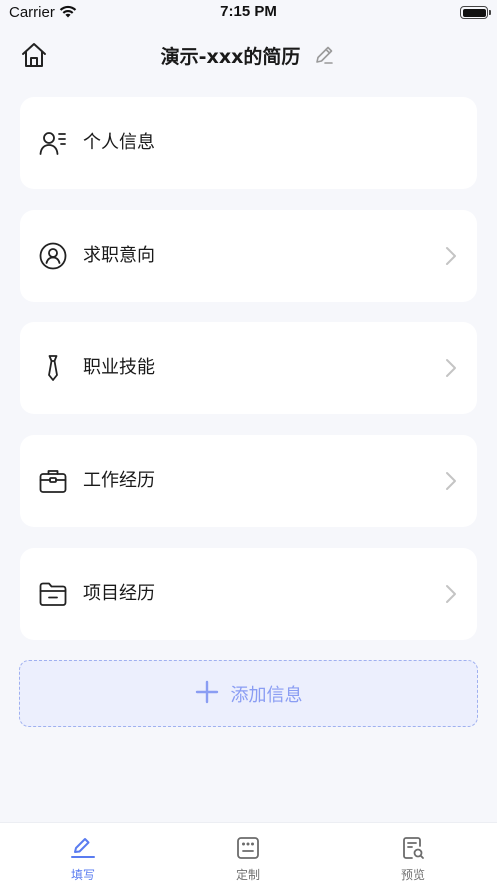  Describe the element at coordinates (53, 143) in the screenshot. I see `person-info-icon` at that location.